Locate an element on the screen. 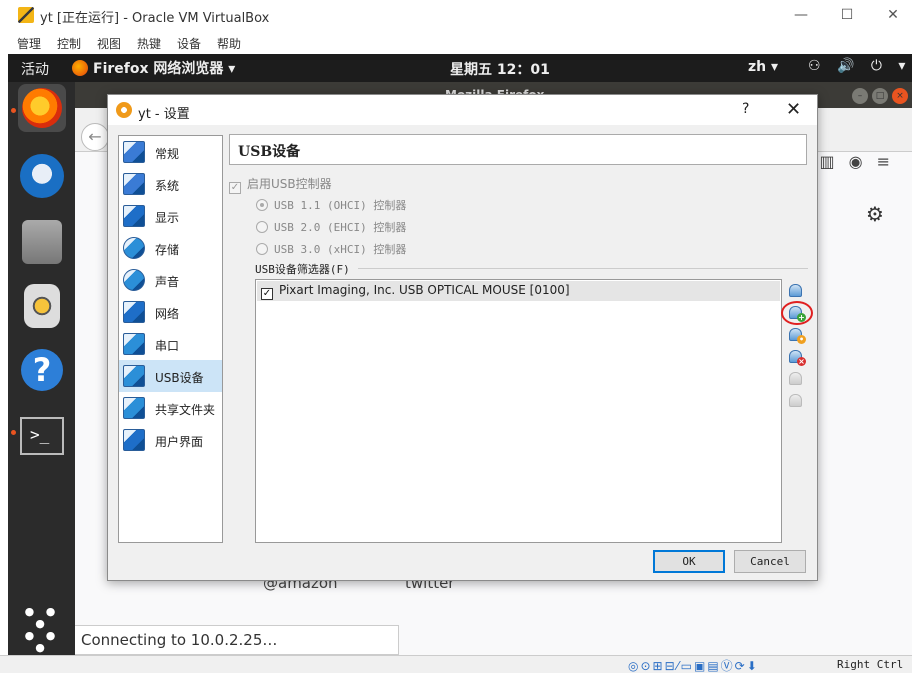  category-item: USB设备 is located at coordinates (170, 376).